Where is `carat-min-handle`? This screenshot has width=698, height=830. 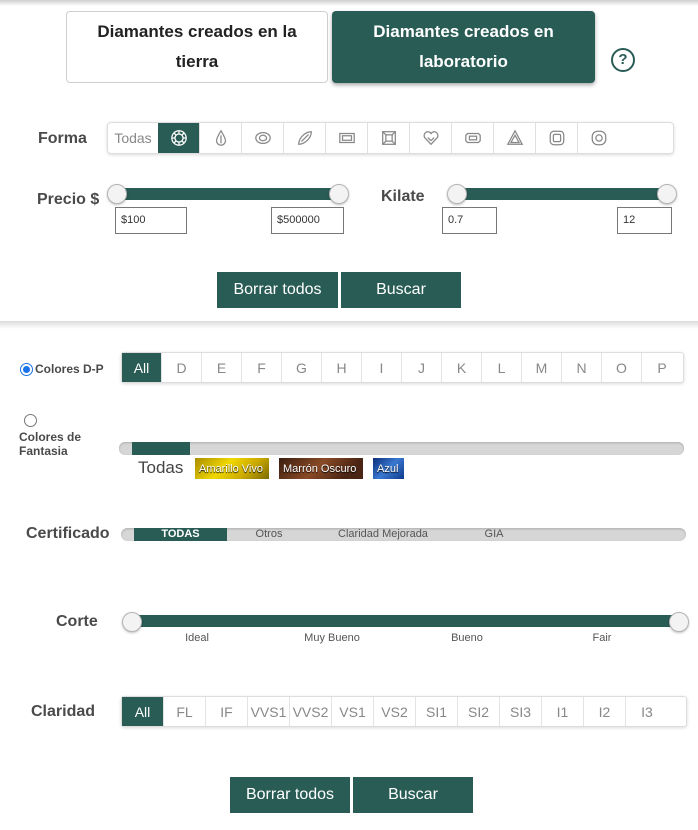 carat-min-handle is located at coordinates (457, 194).